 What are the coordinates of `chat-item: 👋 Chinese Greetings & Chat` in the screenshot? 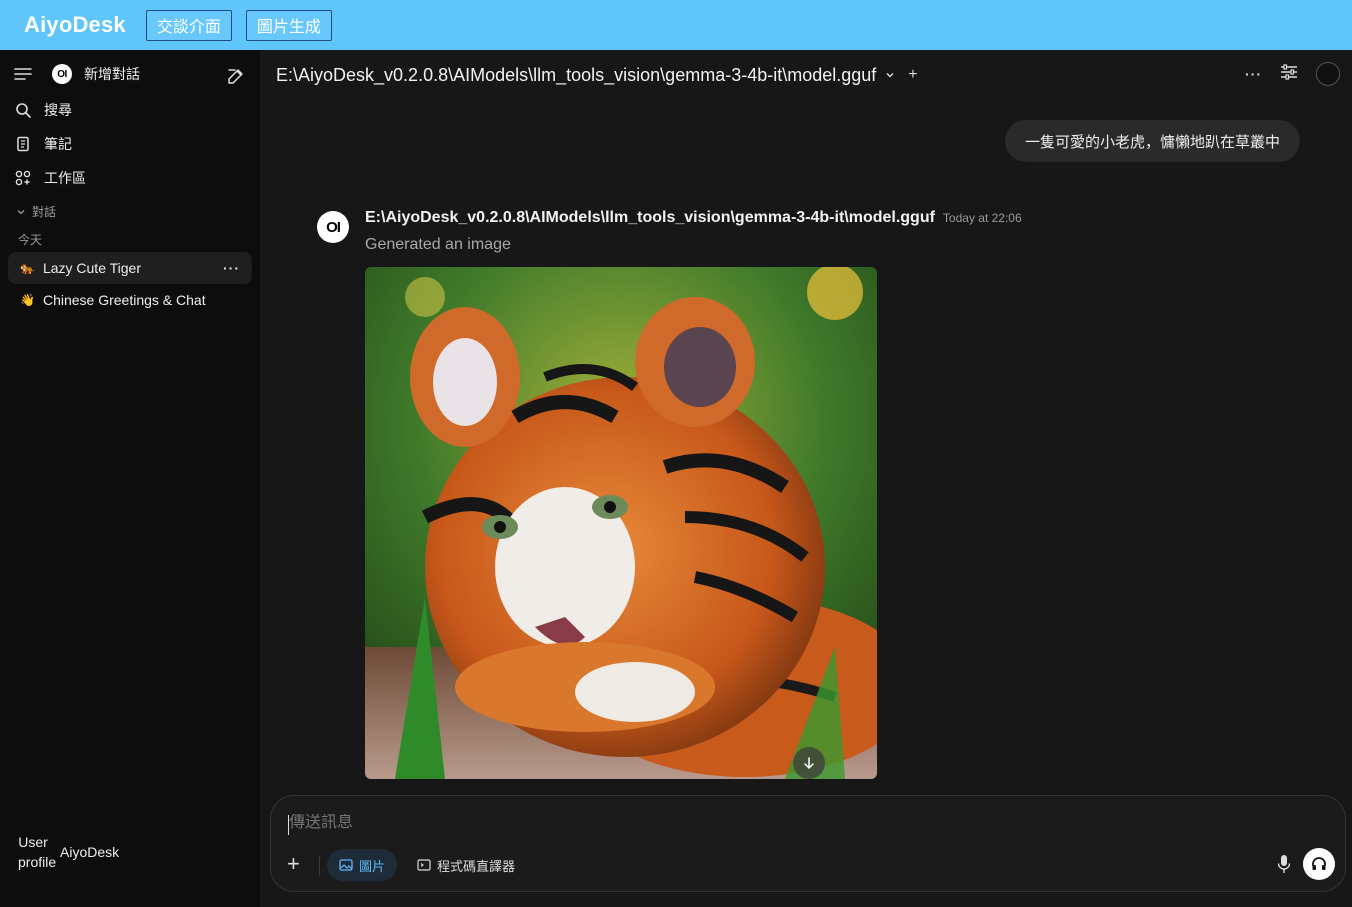 It's located at (130, 300).